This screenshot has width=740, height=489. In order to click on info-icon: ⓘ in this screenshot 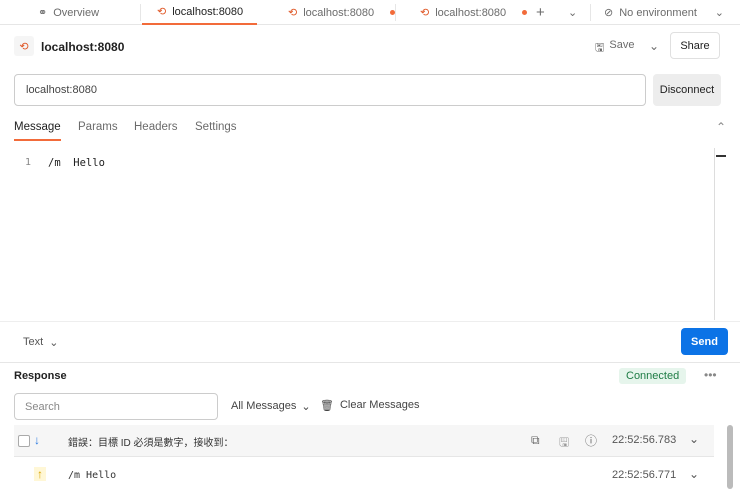, I will do `click(591, 440)`.